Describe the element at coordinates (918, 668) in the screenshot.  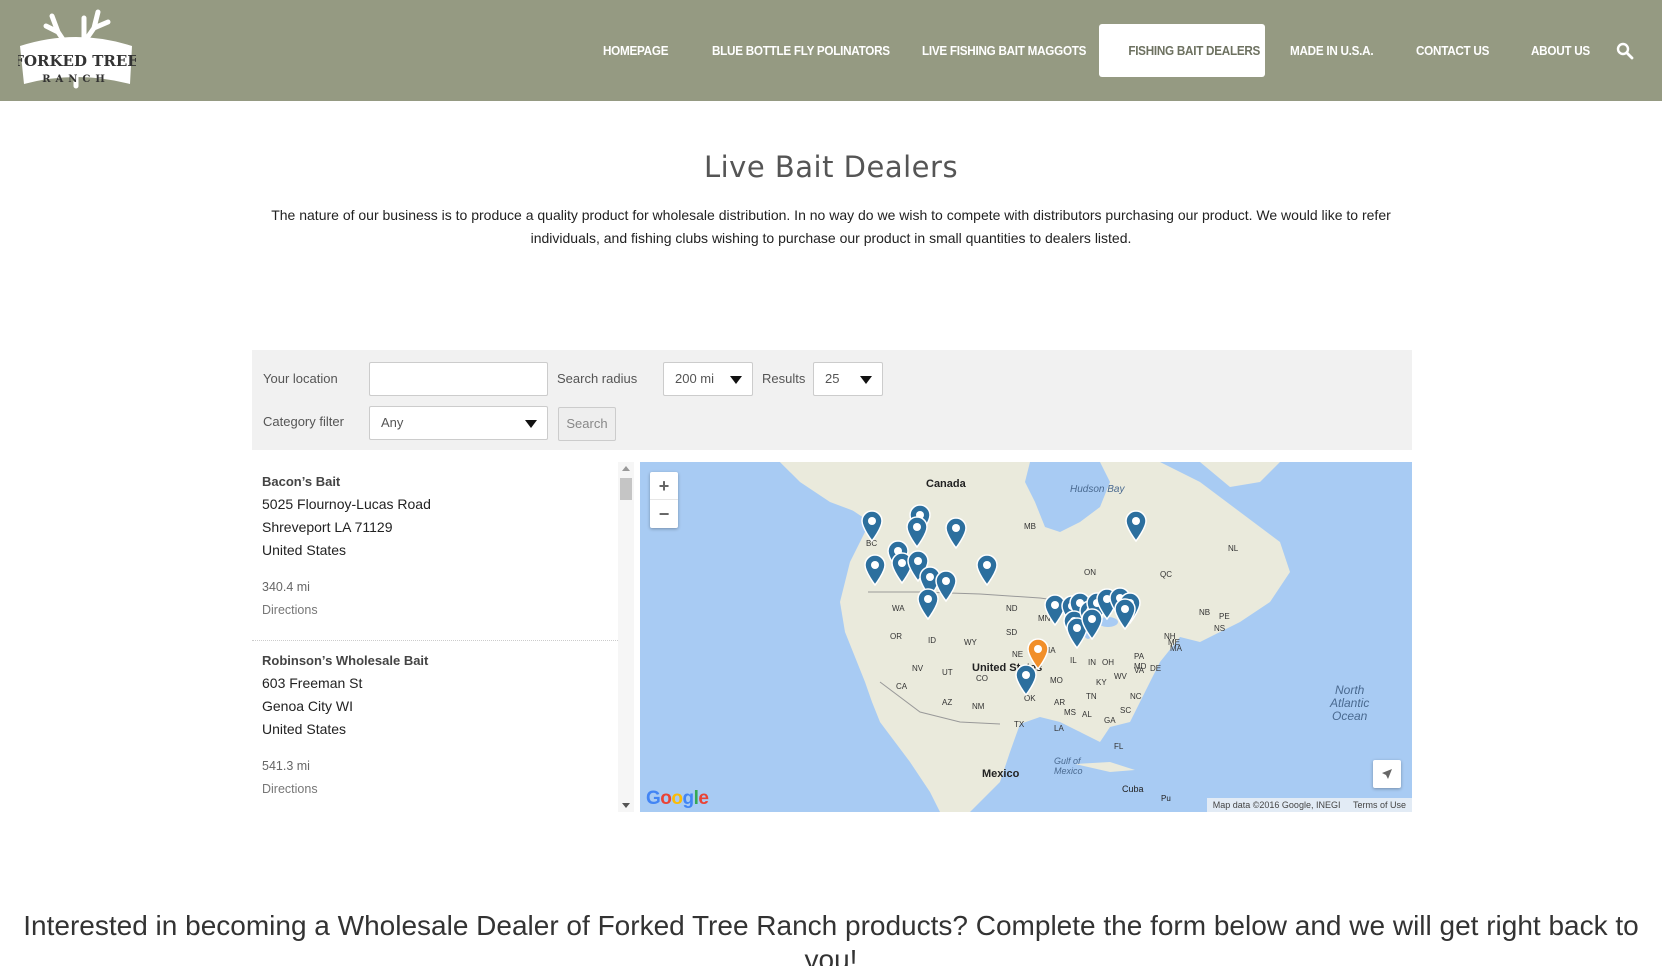
I see `map-label-nv: NV` at that location.